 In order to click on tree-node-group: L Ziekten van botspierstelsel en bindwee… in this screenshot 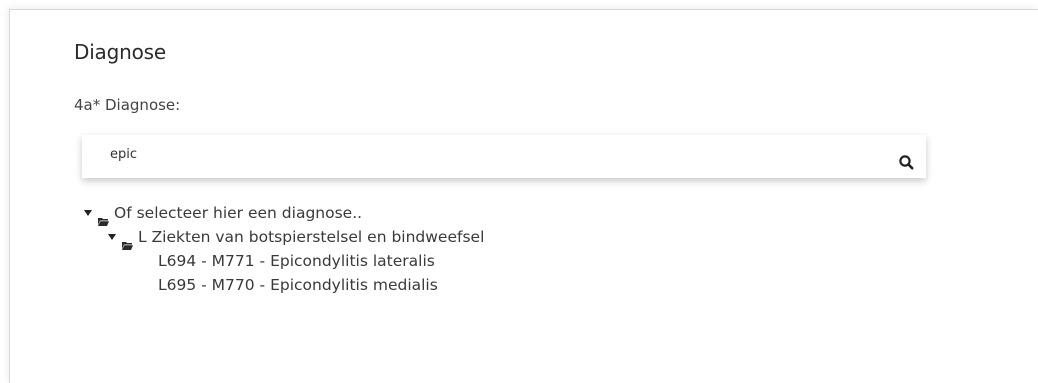, I will do `click(284, 237)`.